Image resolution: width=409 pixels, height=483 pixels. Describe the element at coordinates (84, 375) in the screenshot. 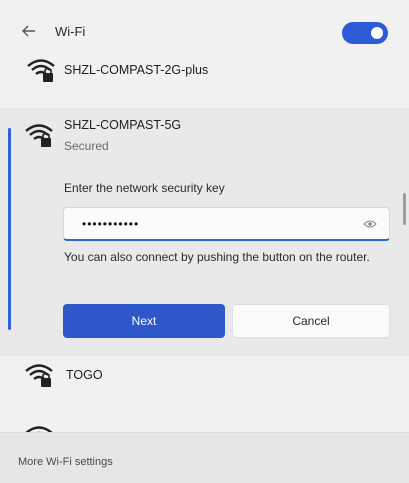

I see `network-name: TOGO` at that location.